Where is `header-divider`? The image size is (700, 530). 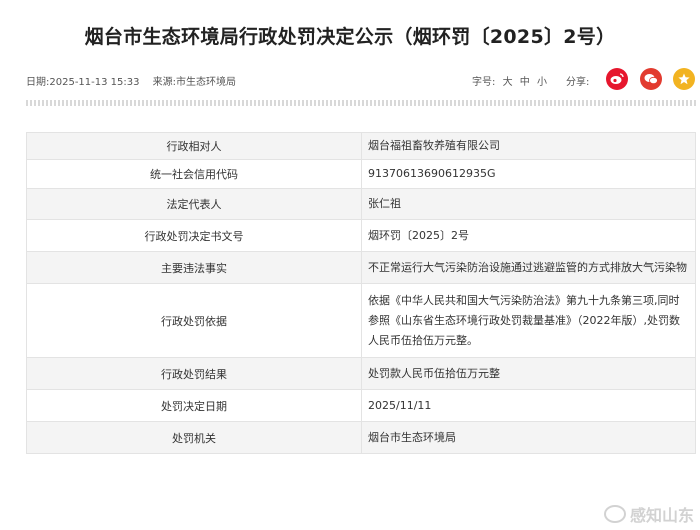
header-divider is located at coordinates (361, 103).